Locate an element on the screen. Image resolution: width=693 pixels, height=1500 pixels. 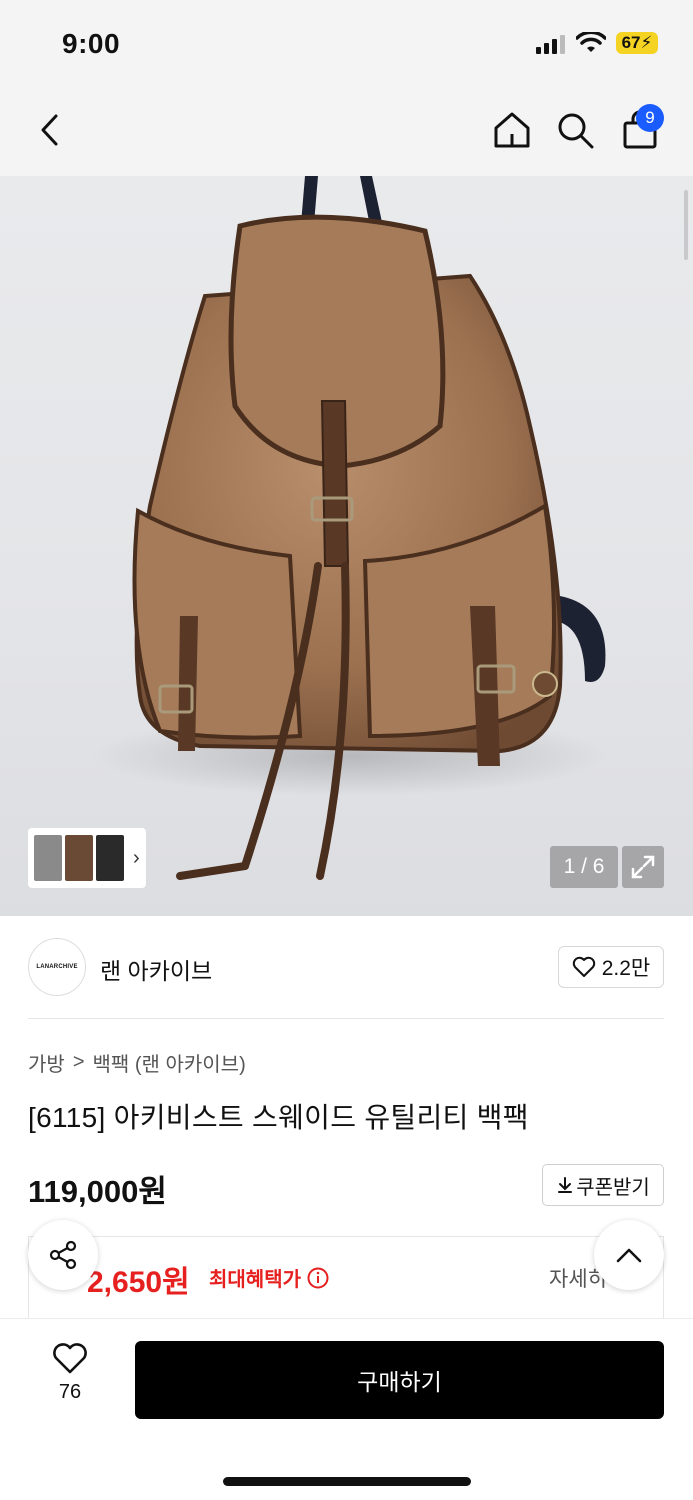
buy-button: 구매하기 is located at coordinates (399, 1380).